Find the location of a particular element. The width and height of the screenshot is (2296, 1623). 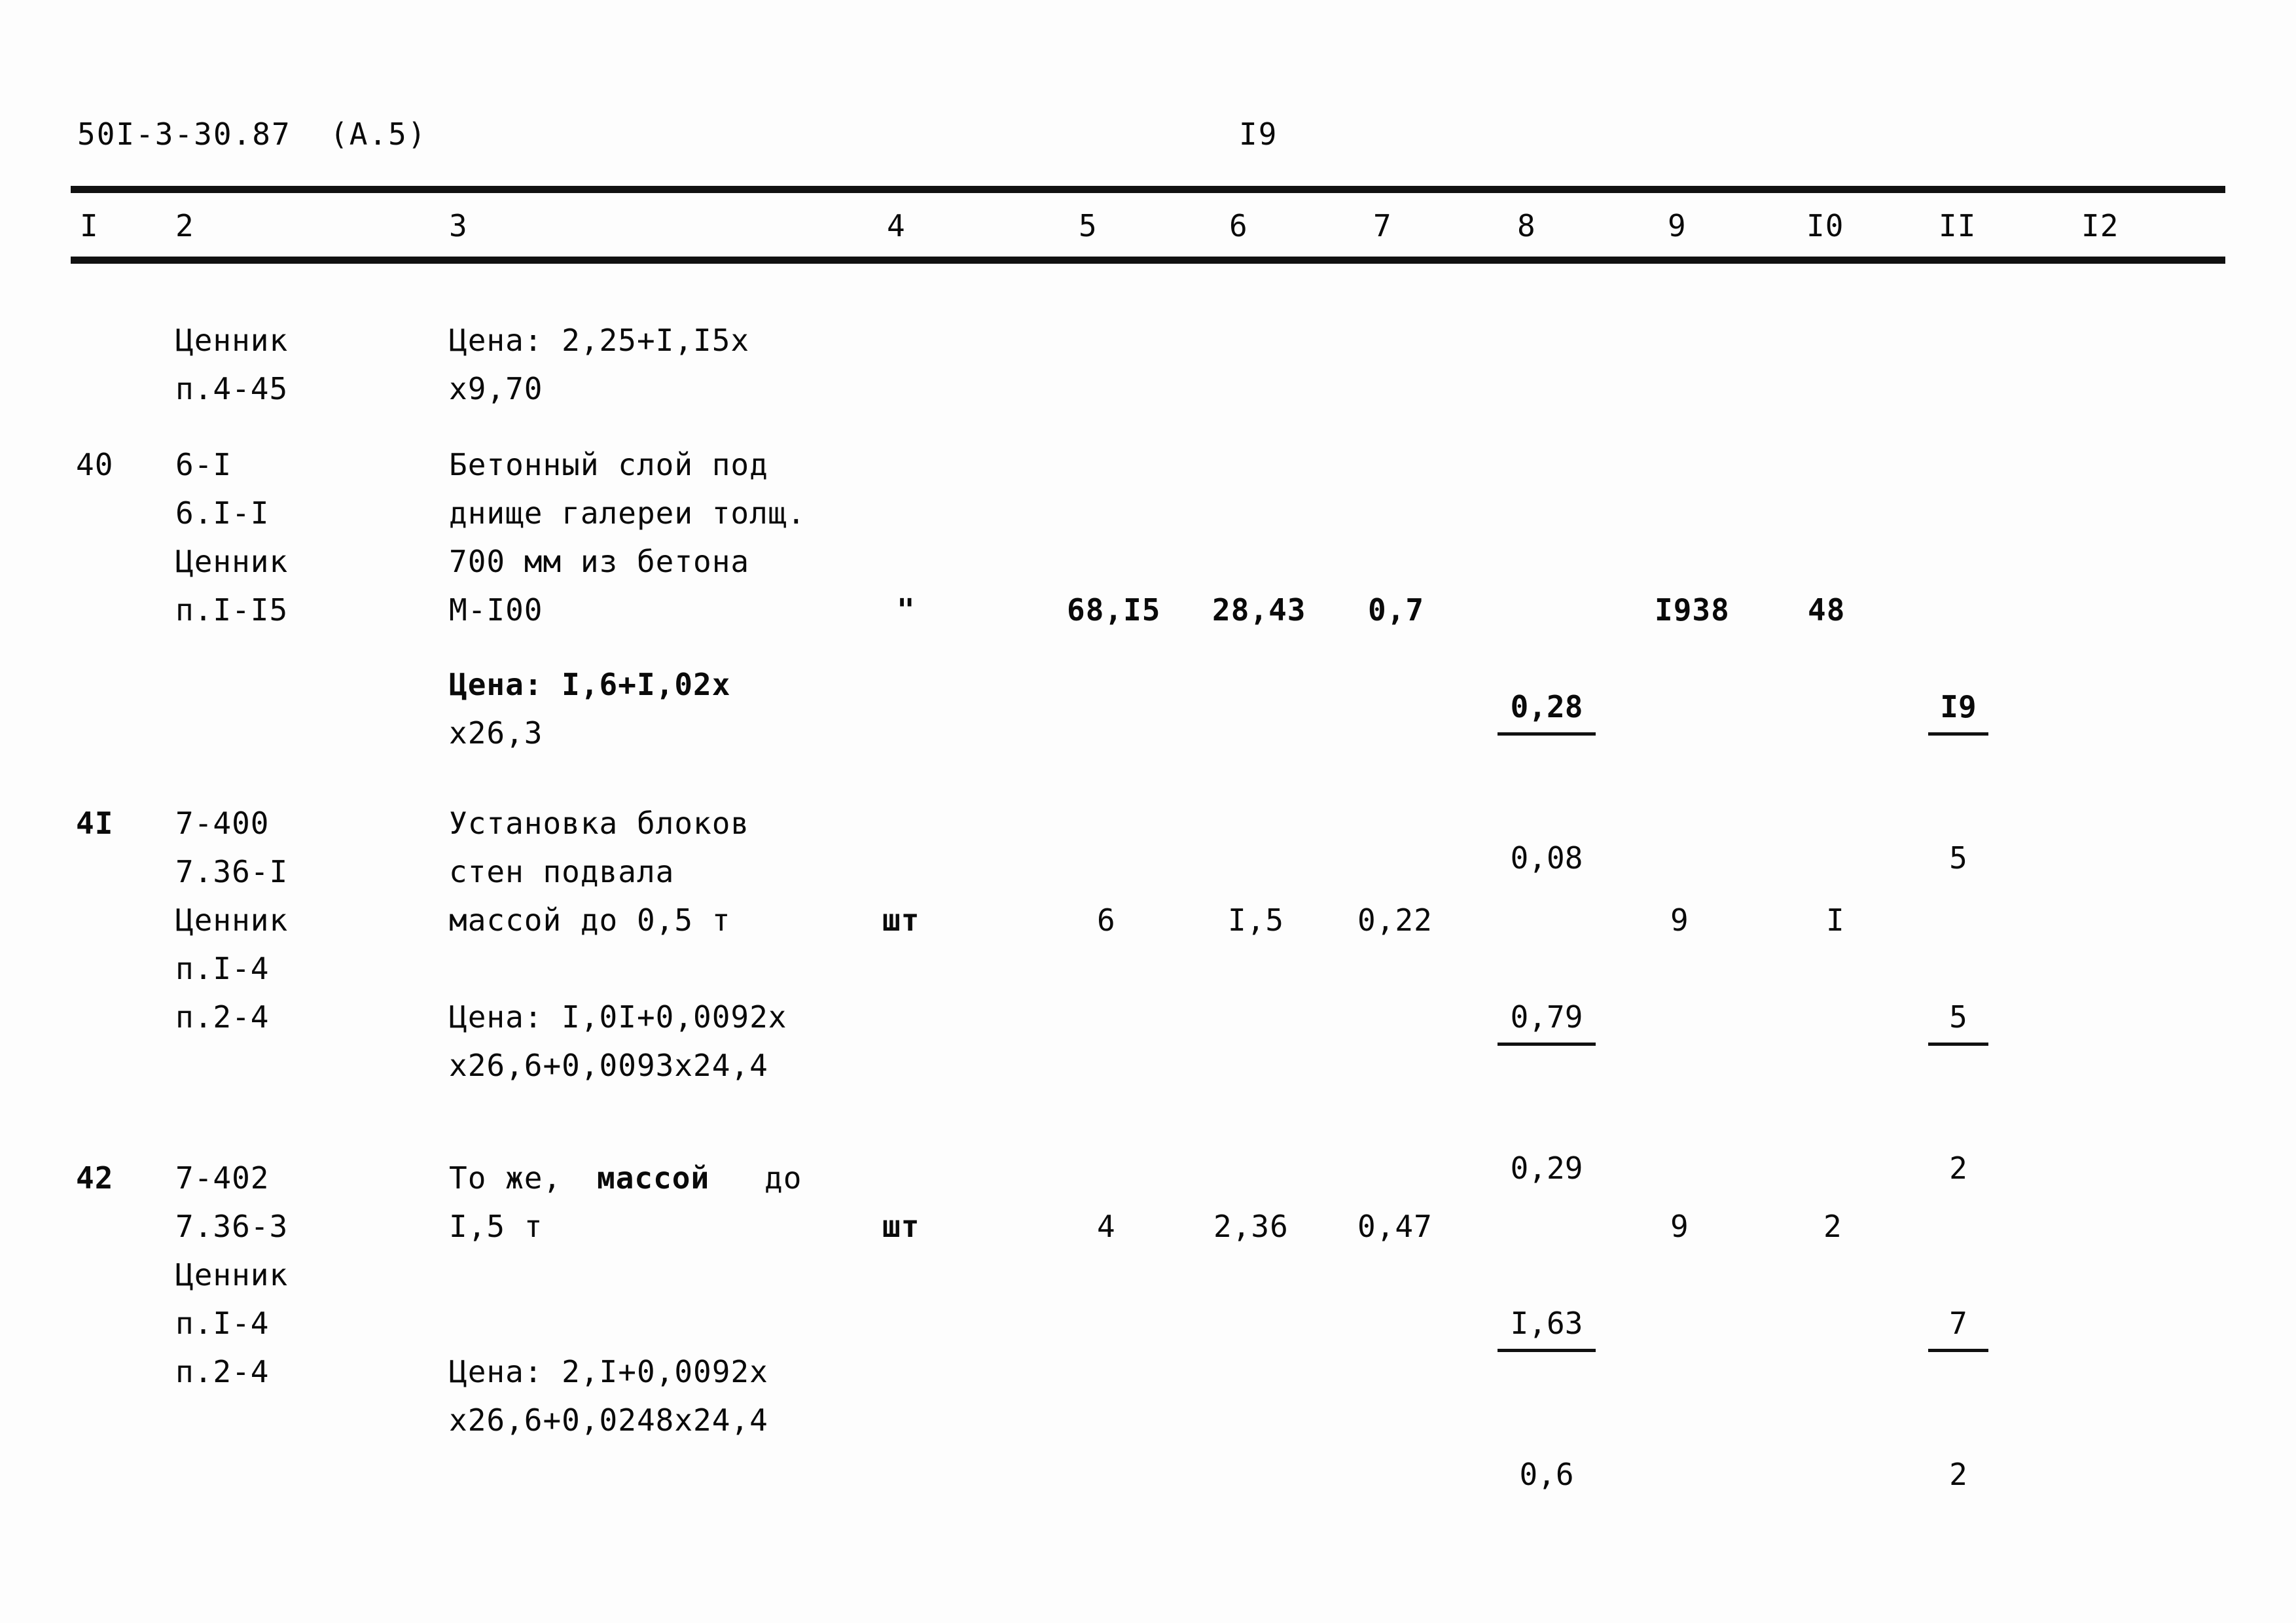

cell-col4-unit: " is located at coordinates (906, 610).